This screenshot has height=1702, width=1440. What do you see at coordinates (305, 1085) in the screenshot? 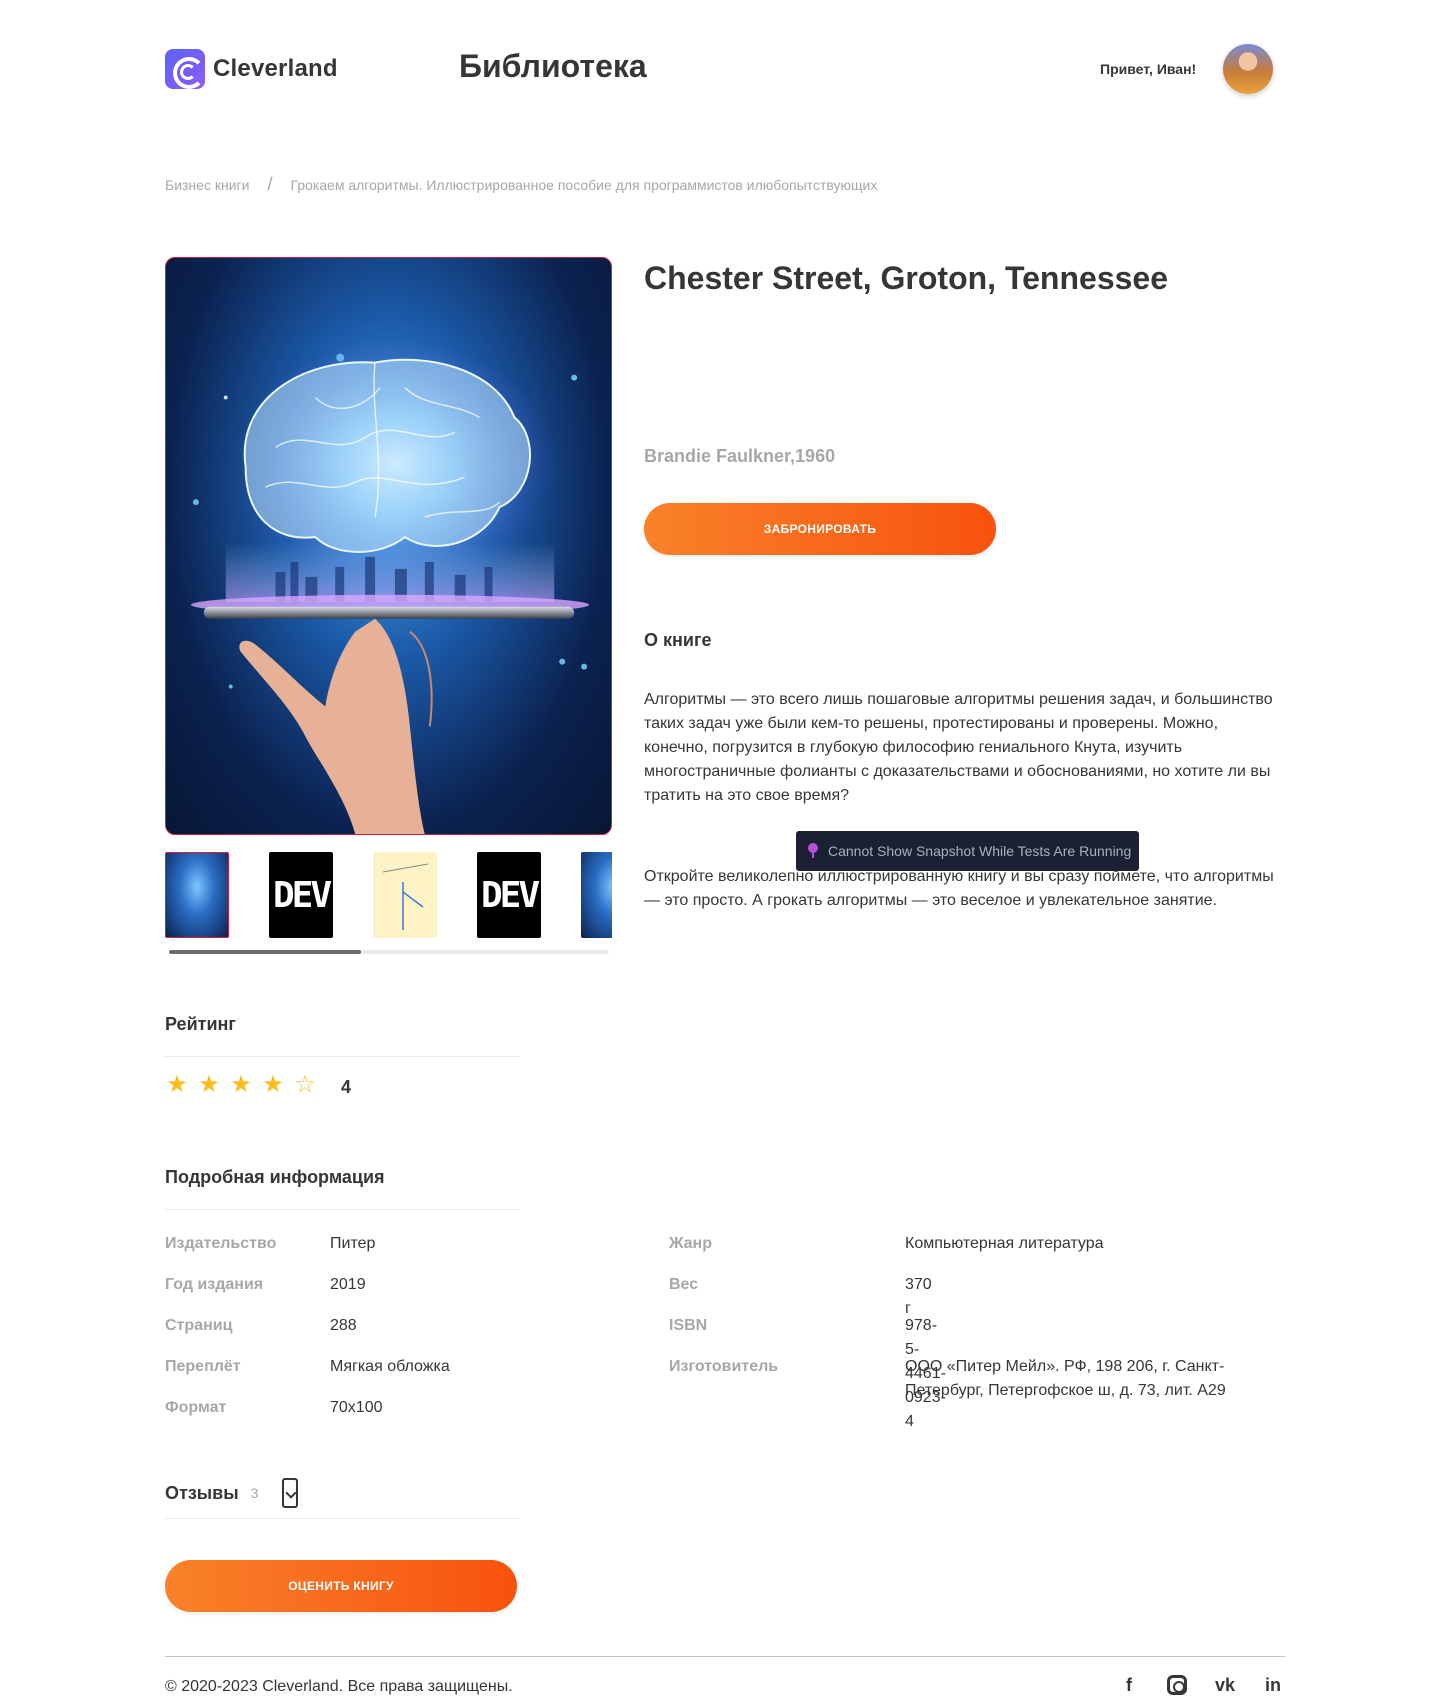
I see `star-empty-icon: ☆` at bounding box center [305, 1085].